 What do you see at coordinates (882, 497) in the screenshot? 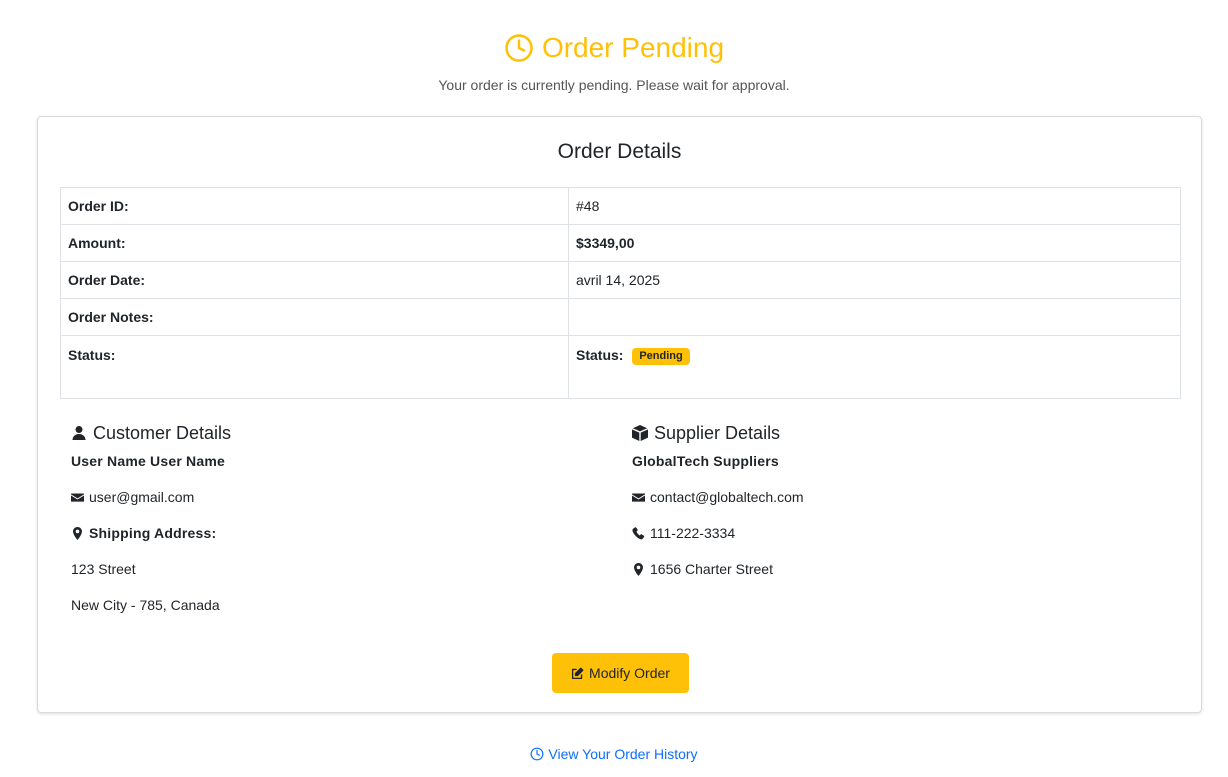
I see `supplier-email-line: contact@globaltech.com` at bounding box center [882, 497].